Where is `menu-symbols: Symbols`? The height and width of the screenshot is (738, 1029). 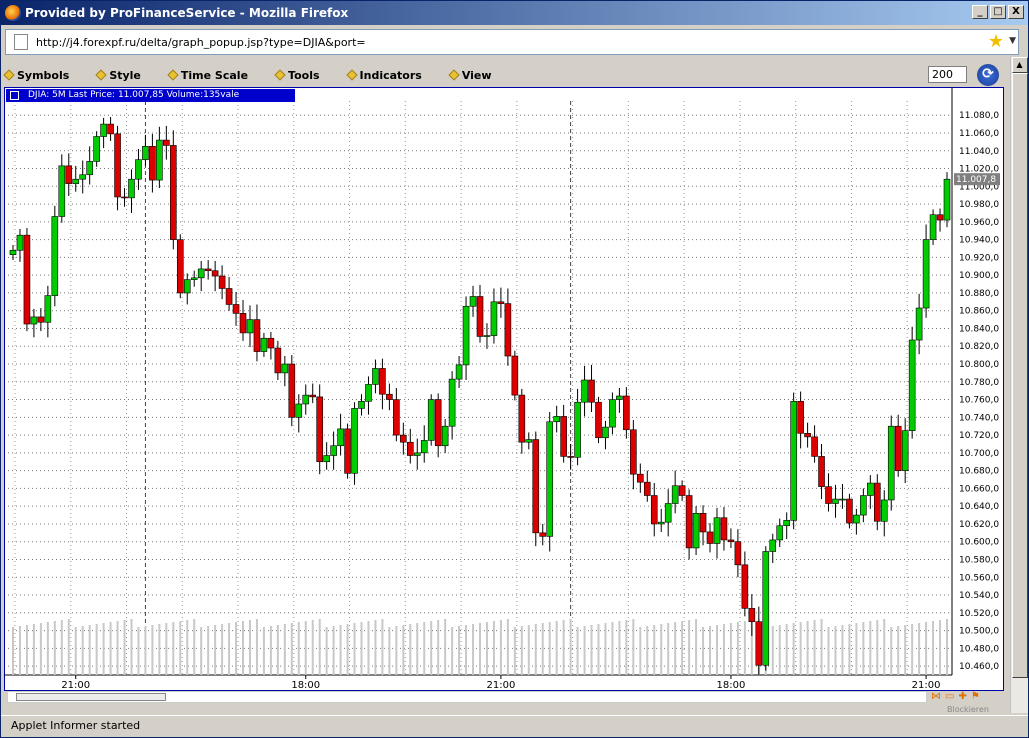 menu-symbols: Symbols is located at coordinates (36, 75).